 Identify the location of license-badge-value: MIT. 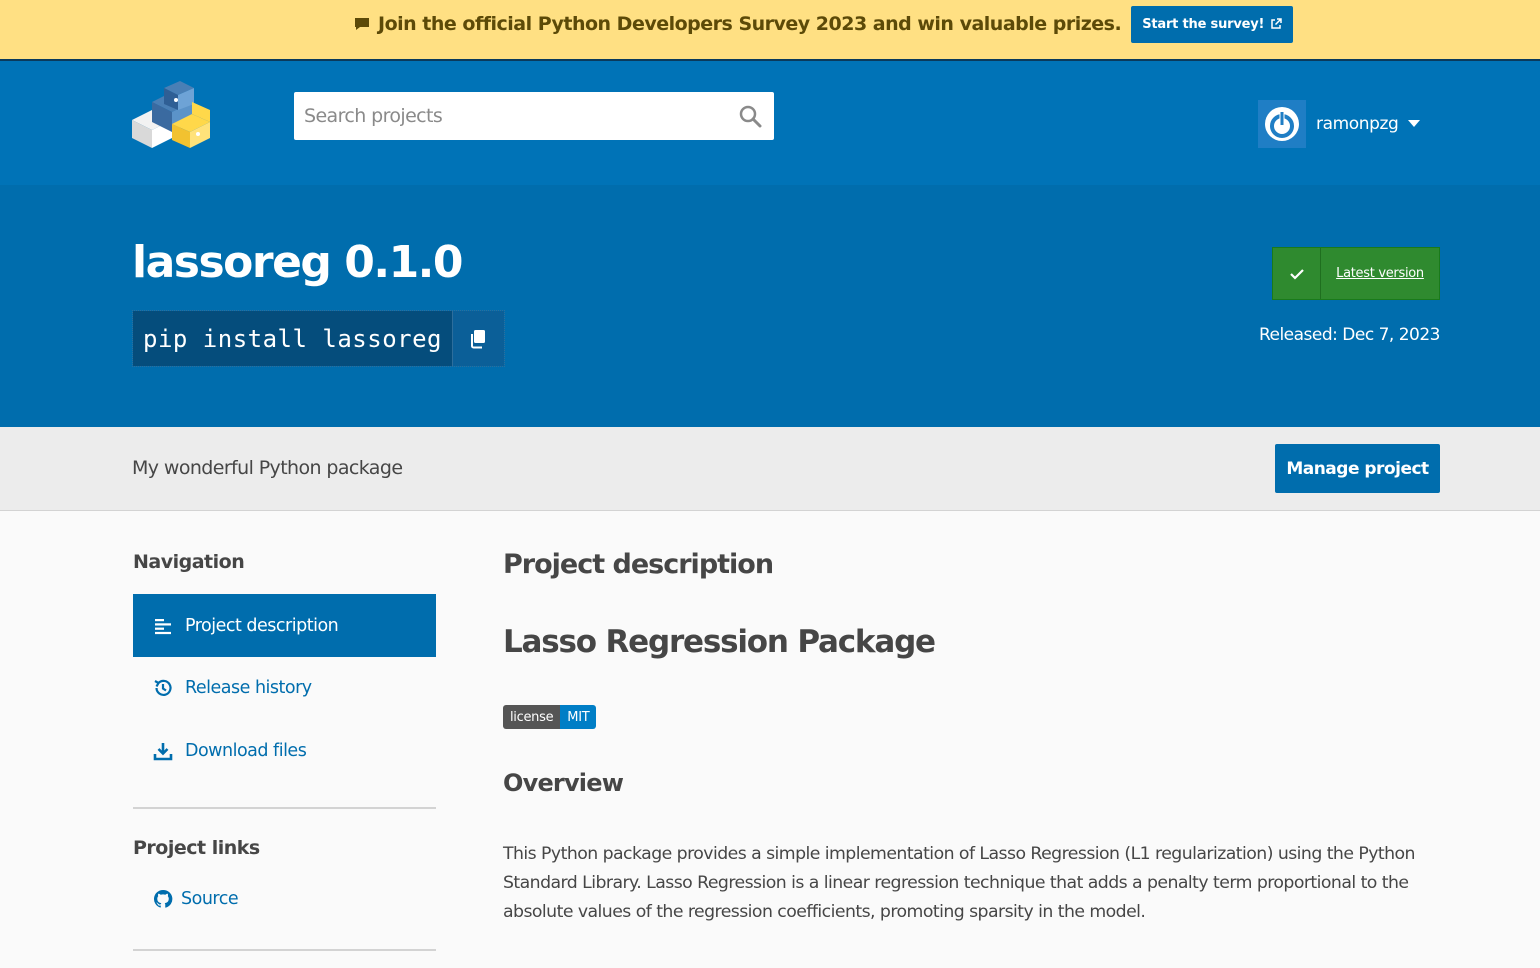
(578, 717).